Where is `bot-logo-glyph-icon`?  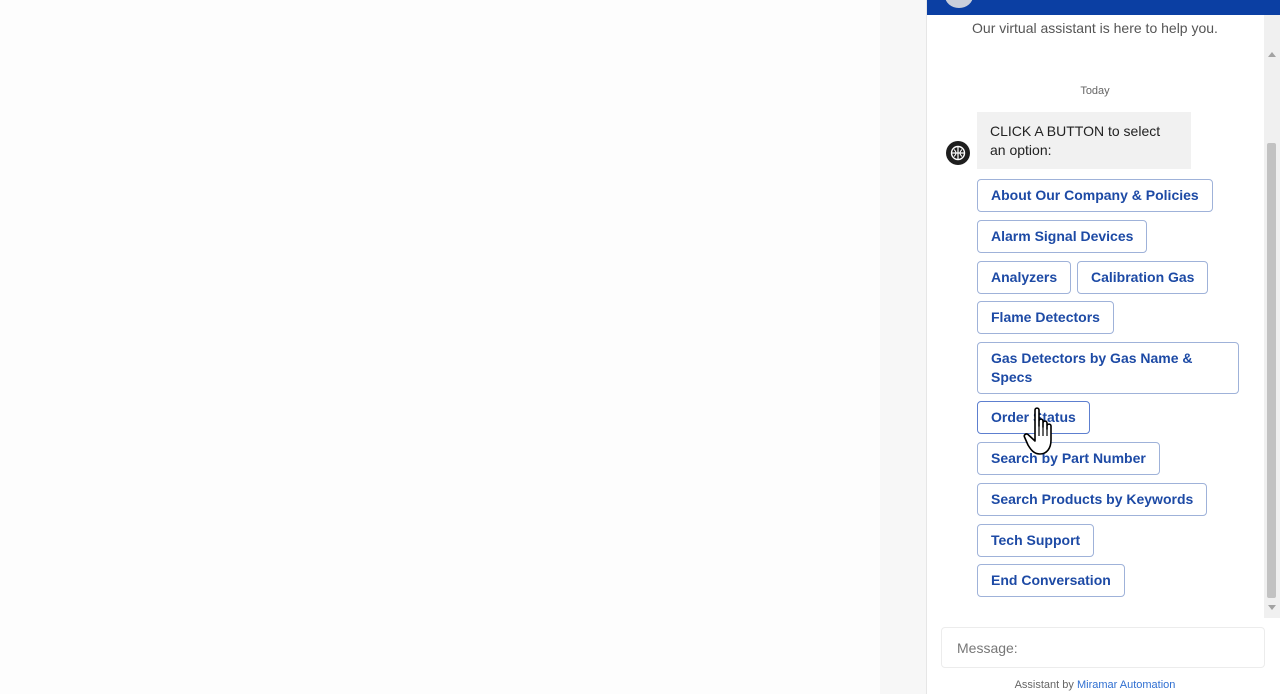
bot-logo-glyph-icon is located at coordinates (958, 153).